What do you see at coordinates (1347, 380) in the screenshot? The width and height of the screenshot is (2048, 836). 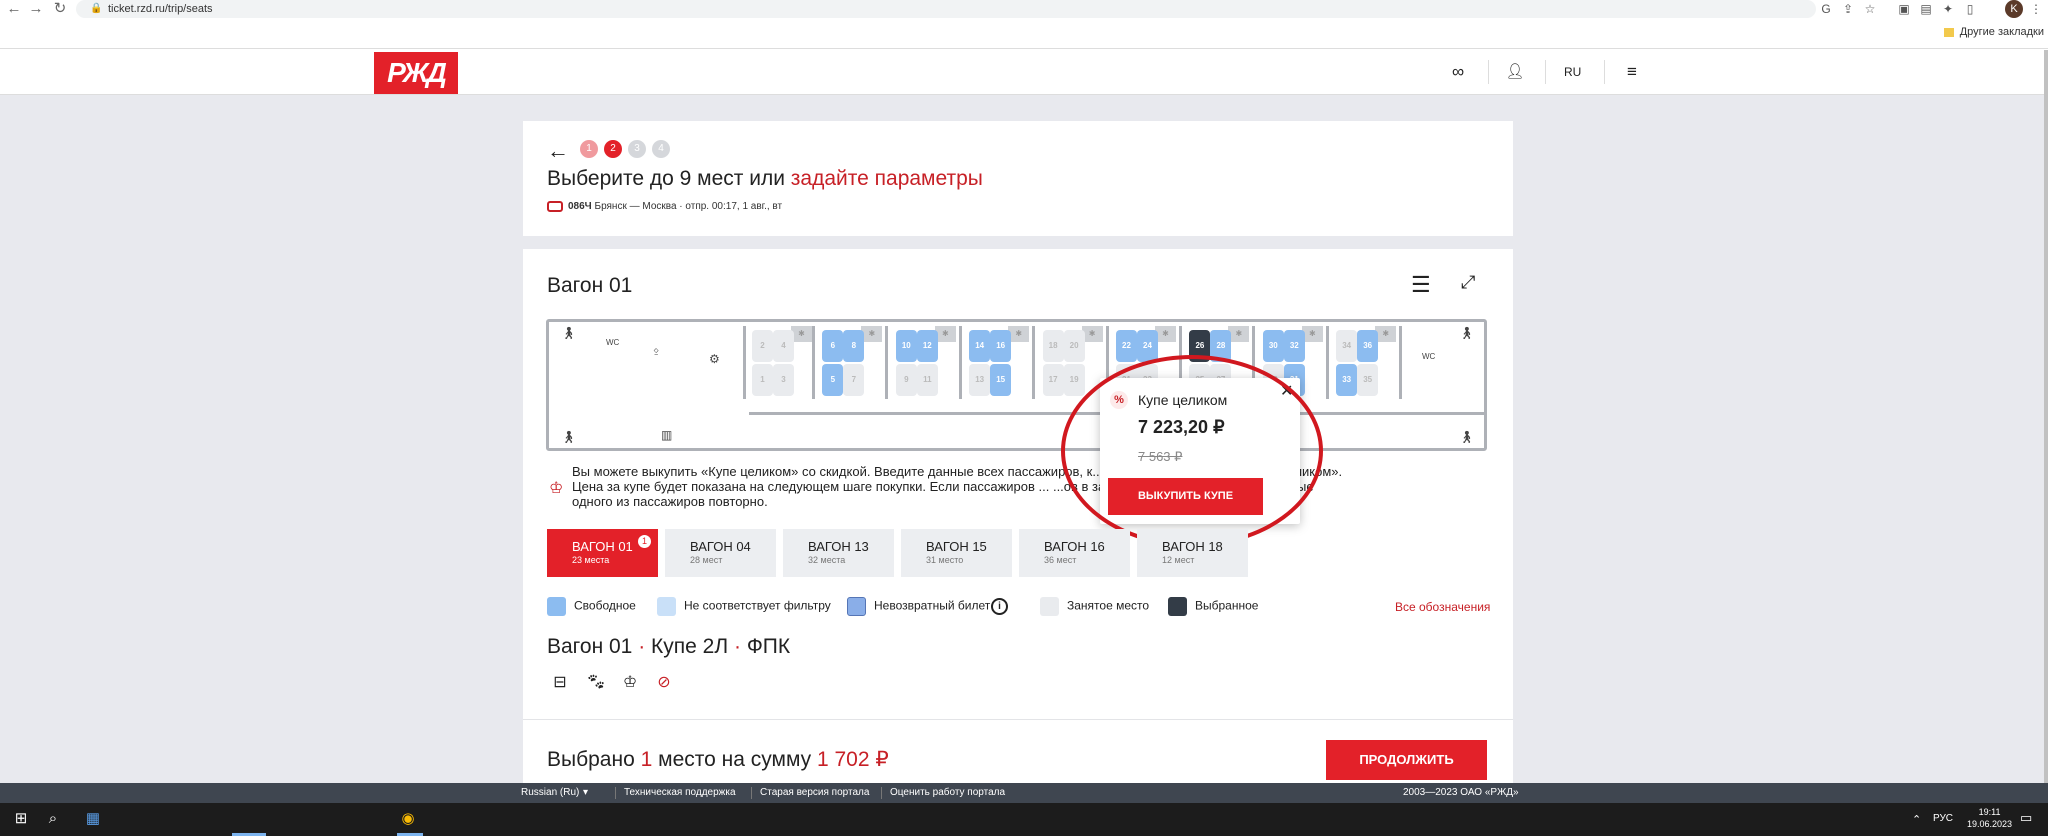 I see `seat-33: 33` at bounding box center [1347, 380].